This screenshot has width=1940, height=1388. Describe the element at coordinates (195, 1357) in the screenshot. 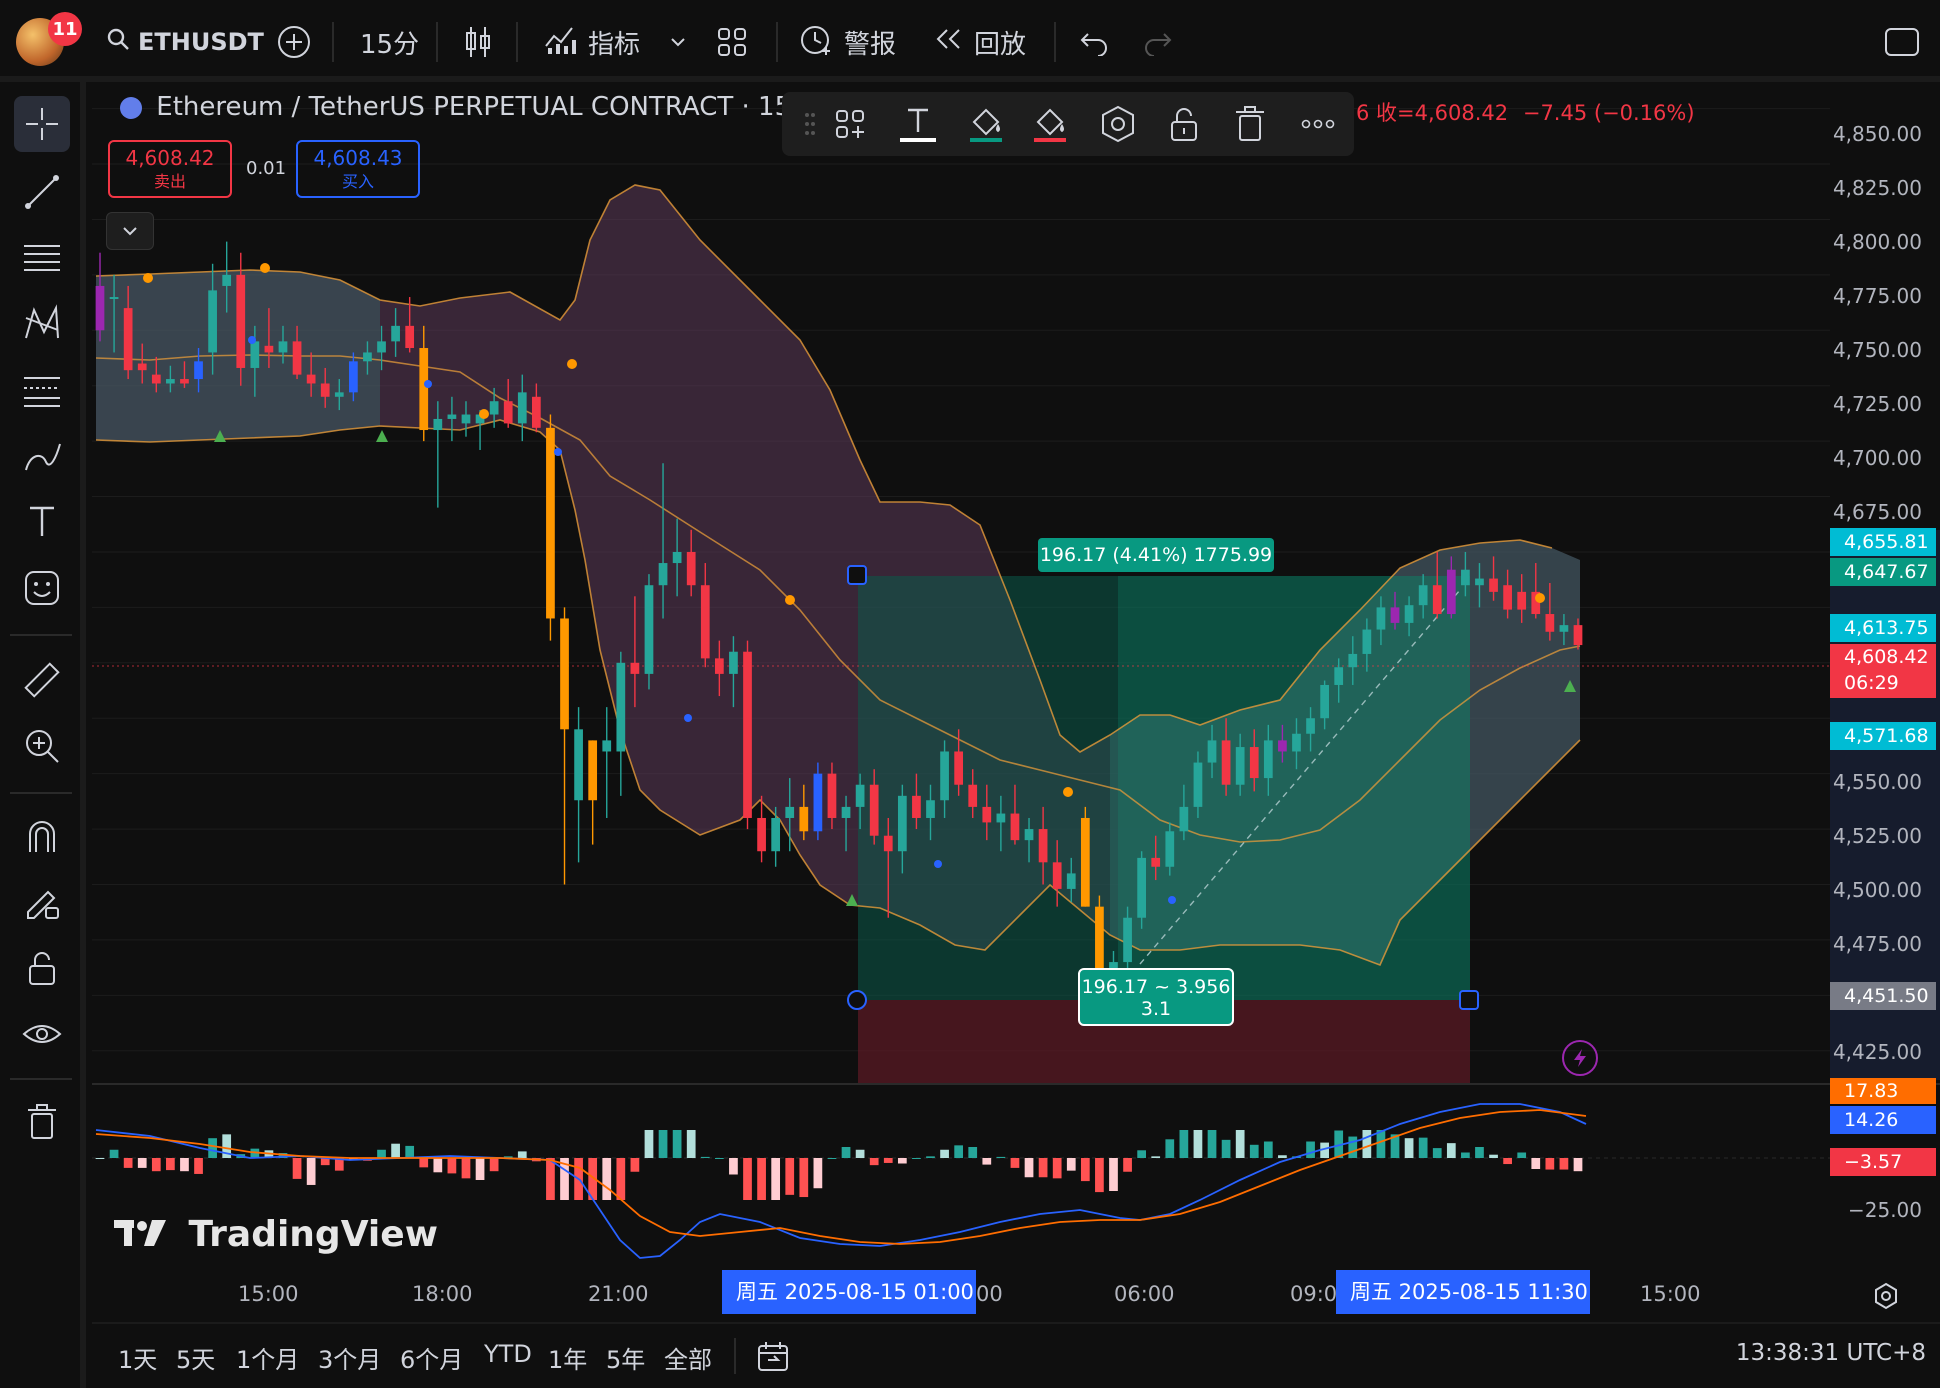

I see `range-5d-button: 5天` at that location.